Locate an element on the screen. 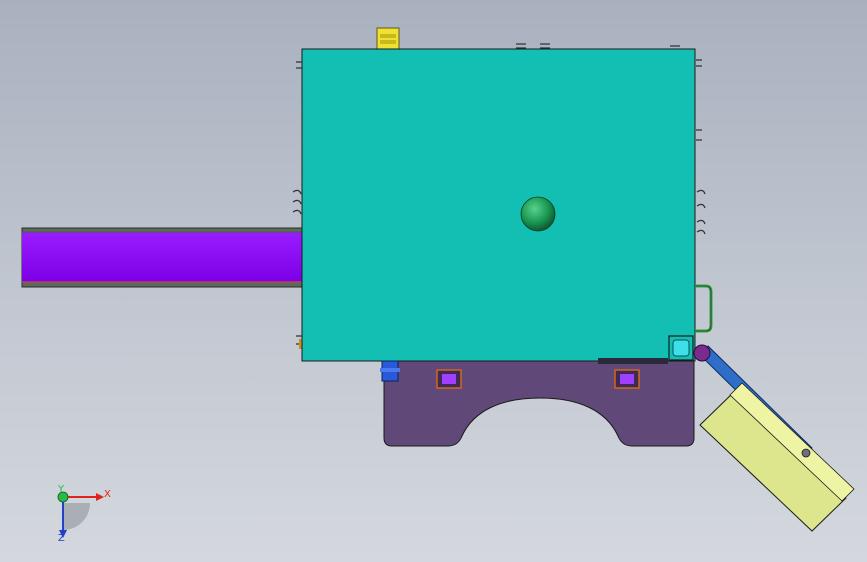 Image resolution: width=867 pixels, height=562 pixels. x-axis-label: X is located at coordinates (107, 494).